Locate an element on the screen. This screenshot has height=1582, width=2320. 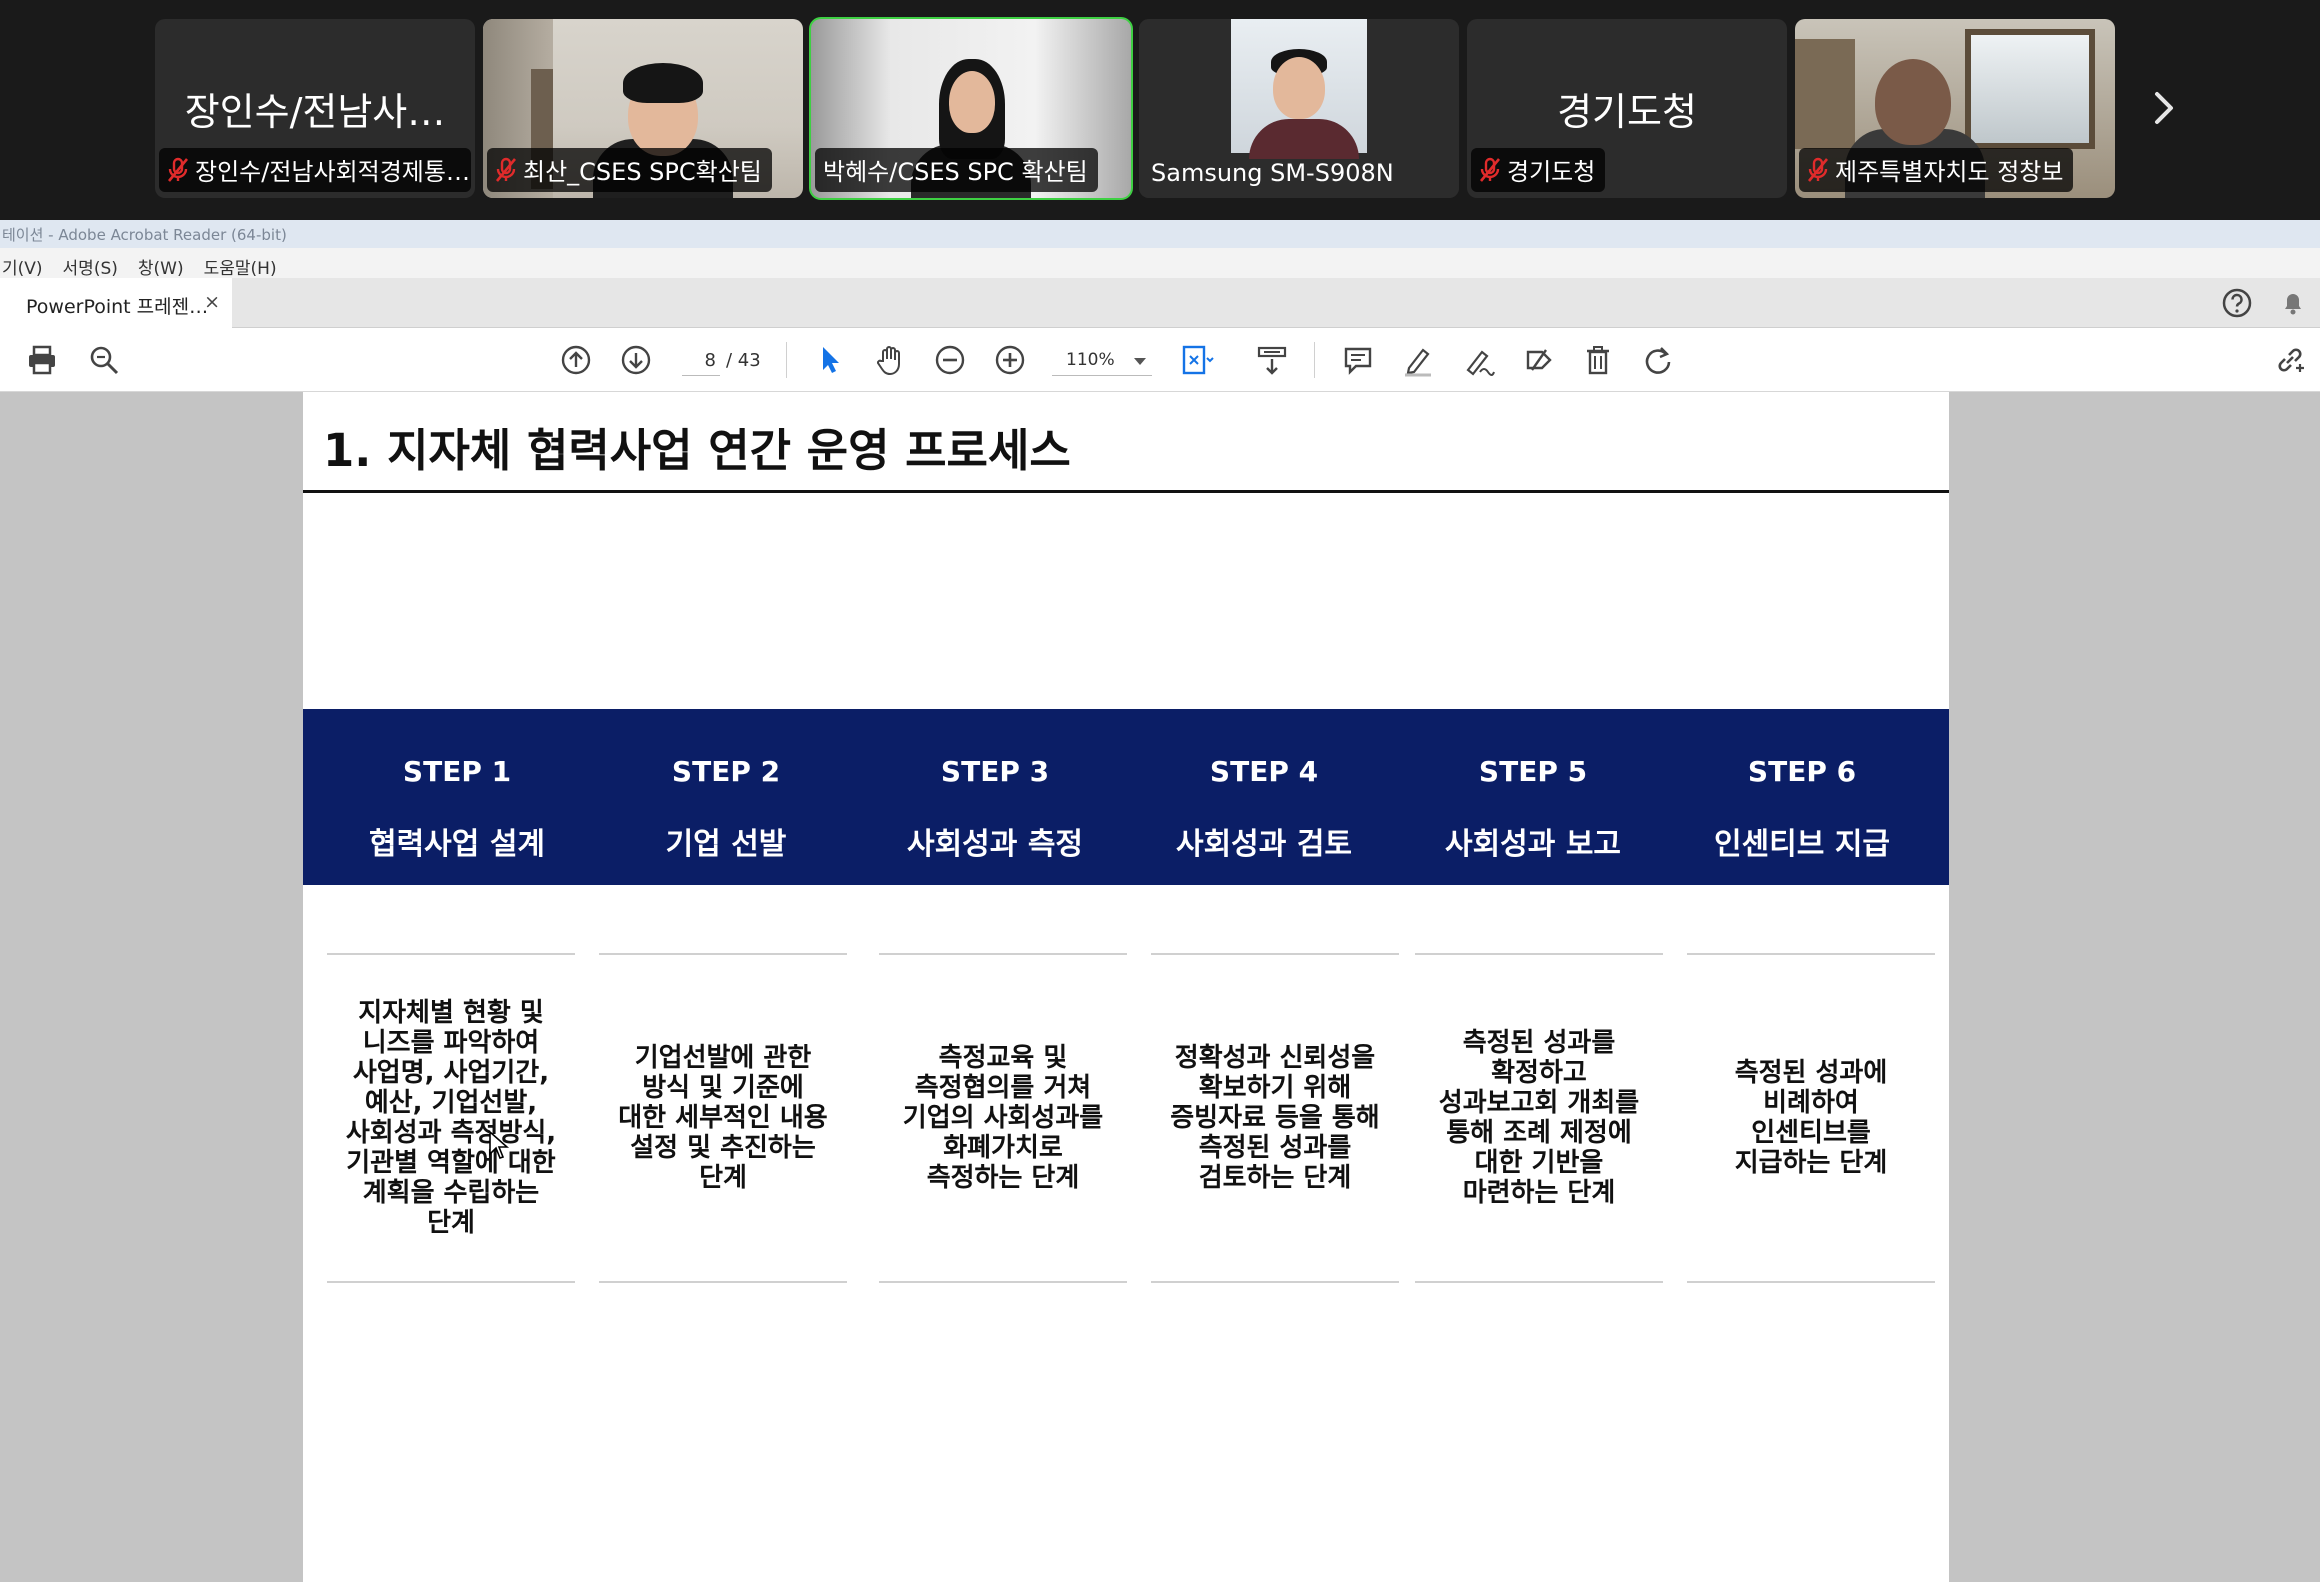
bell-icon is located at coordinates (2293, 303).